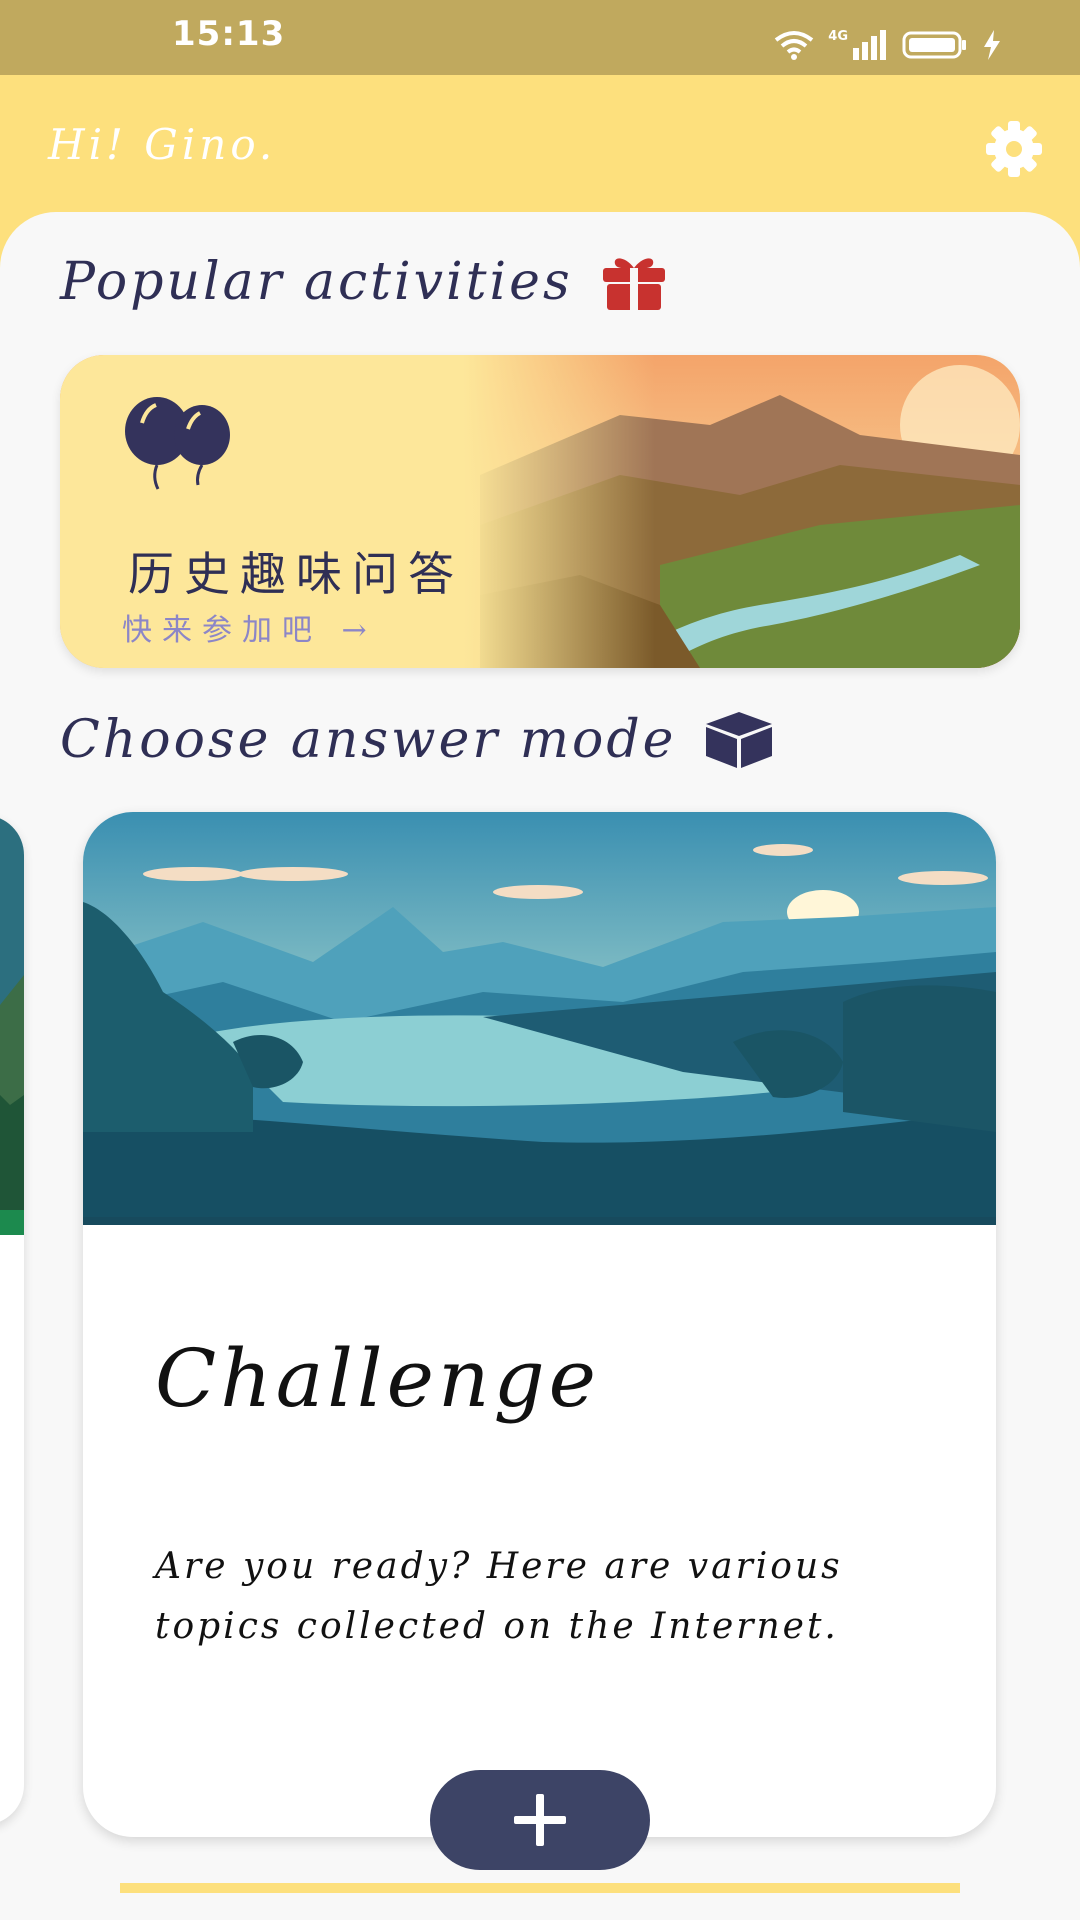 The width and height of the screenshot is (1080, 1920). What do you see at coordinates (12, 1320) in the screenshot?
I see `previous-mode-card` at bounding box center [12, 1320].